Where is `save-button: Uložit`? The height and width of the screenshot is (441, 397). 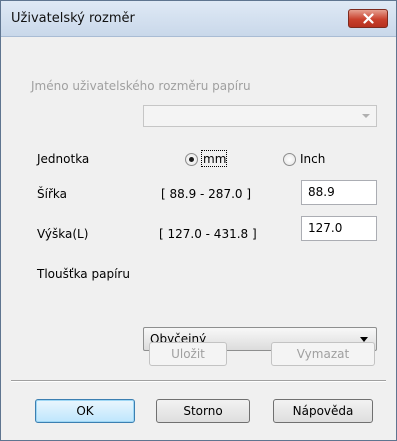
save-button: Uložit is located at coordinates (188, 354).